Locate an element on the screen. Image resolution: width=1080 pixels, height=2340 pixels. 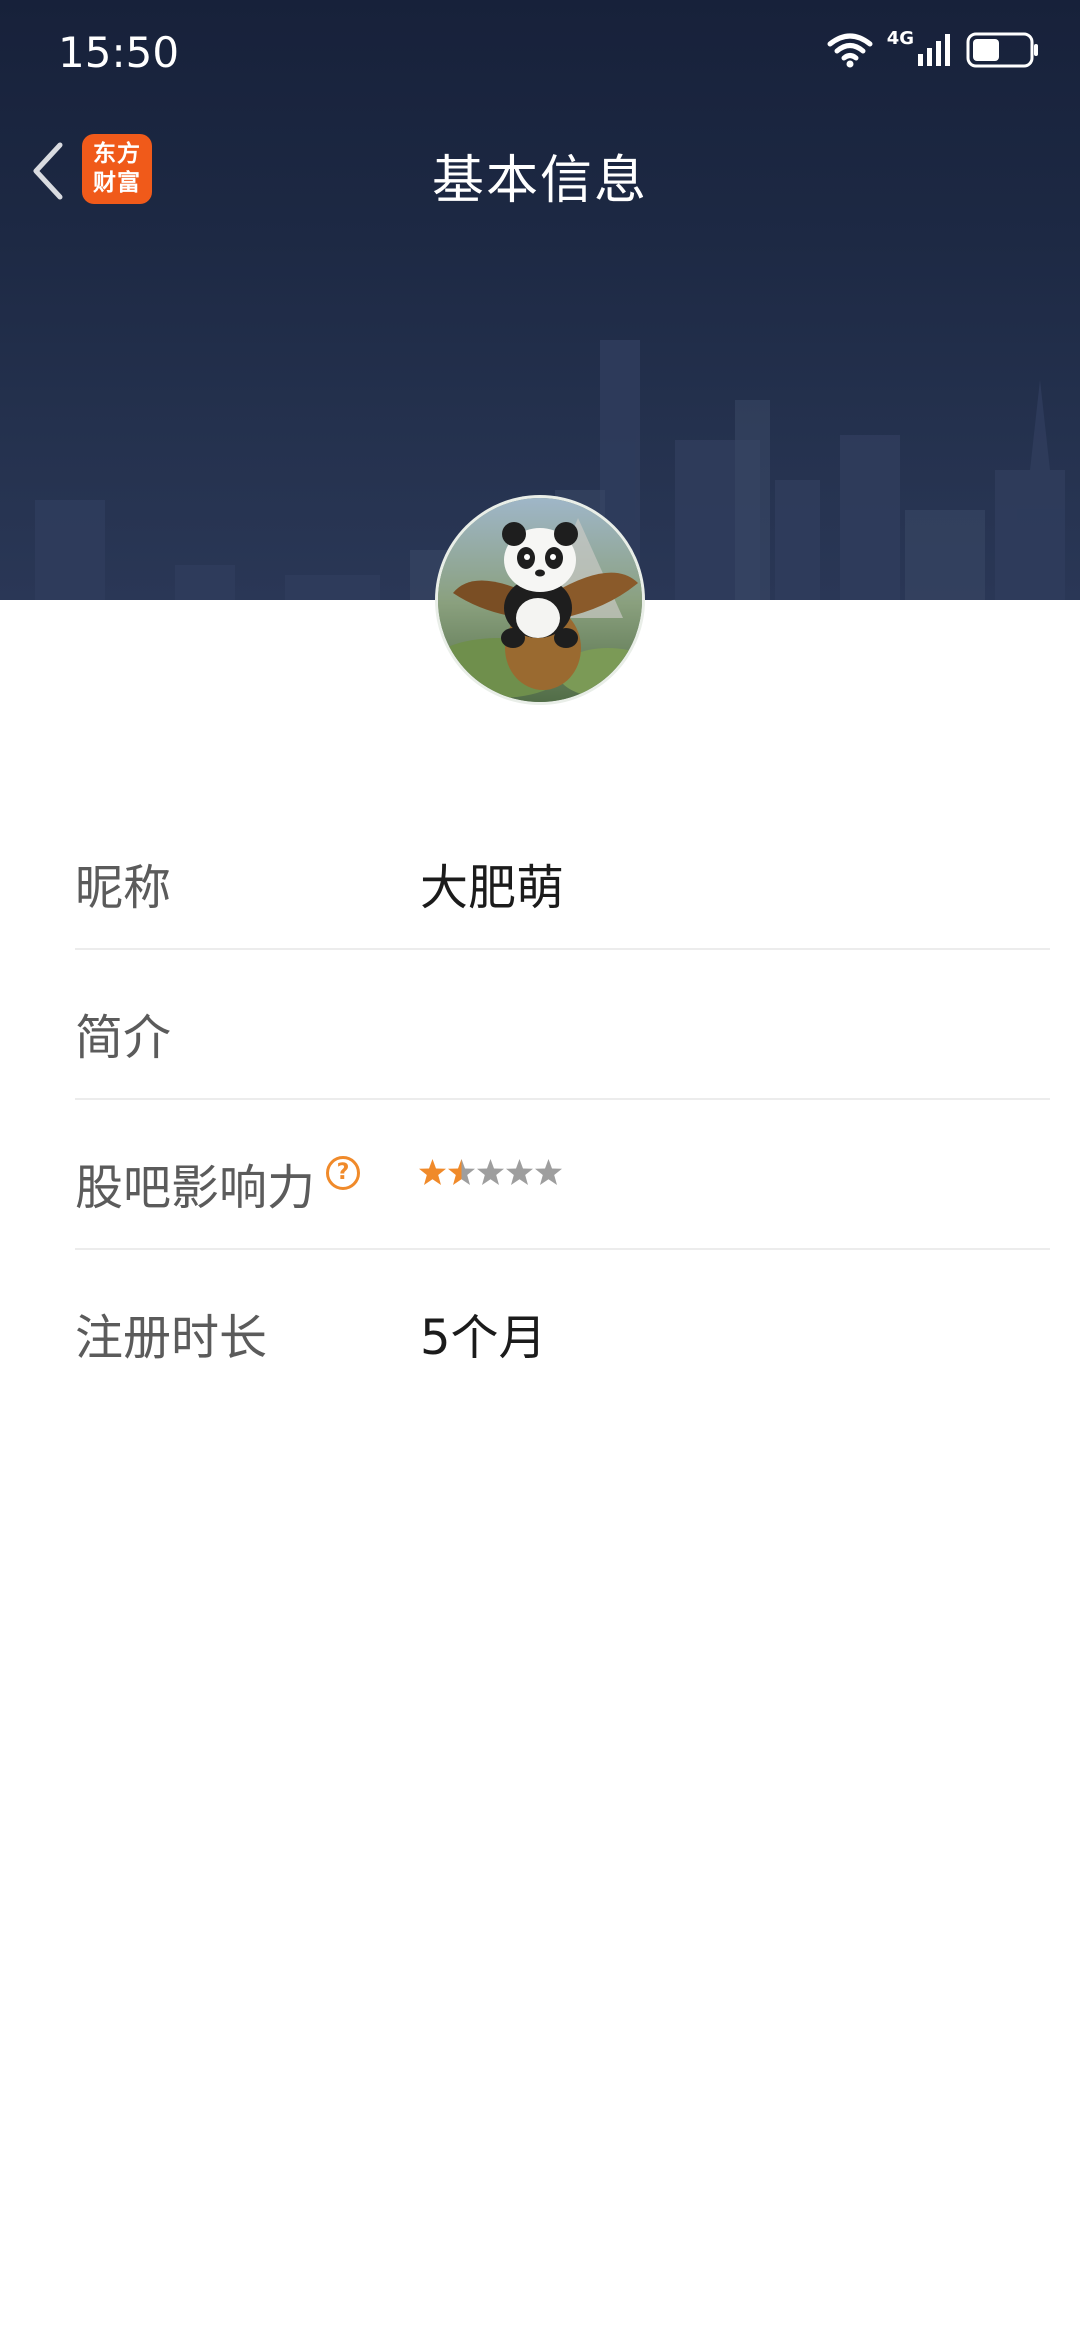
page-title: 基本信息 is located at coordinates (539, 181).